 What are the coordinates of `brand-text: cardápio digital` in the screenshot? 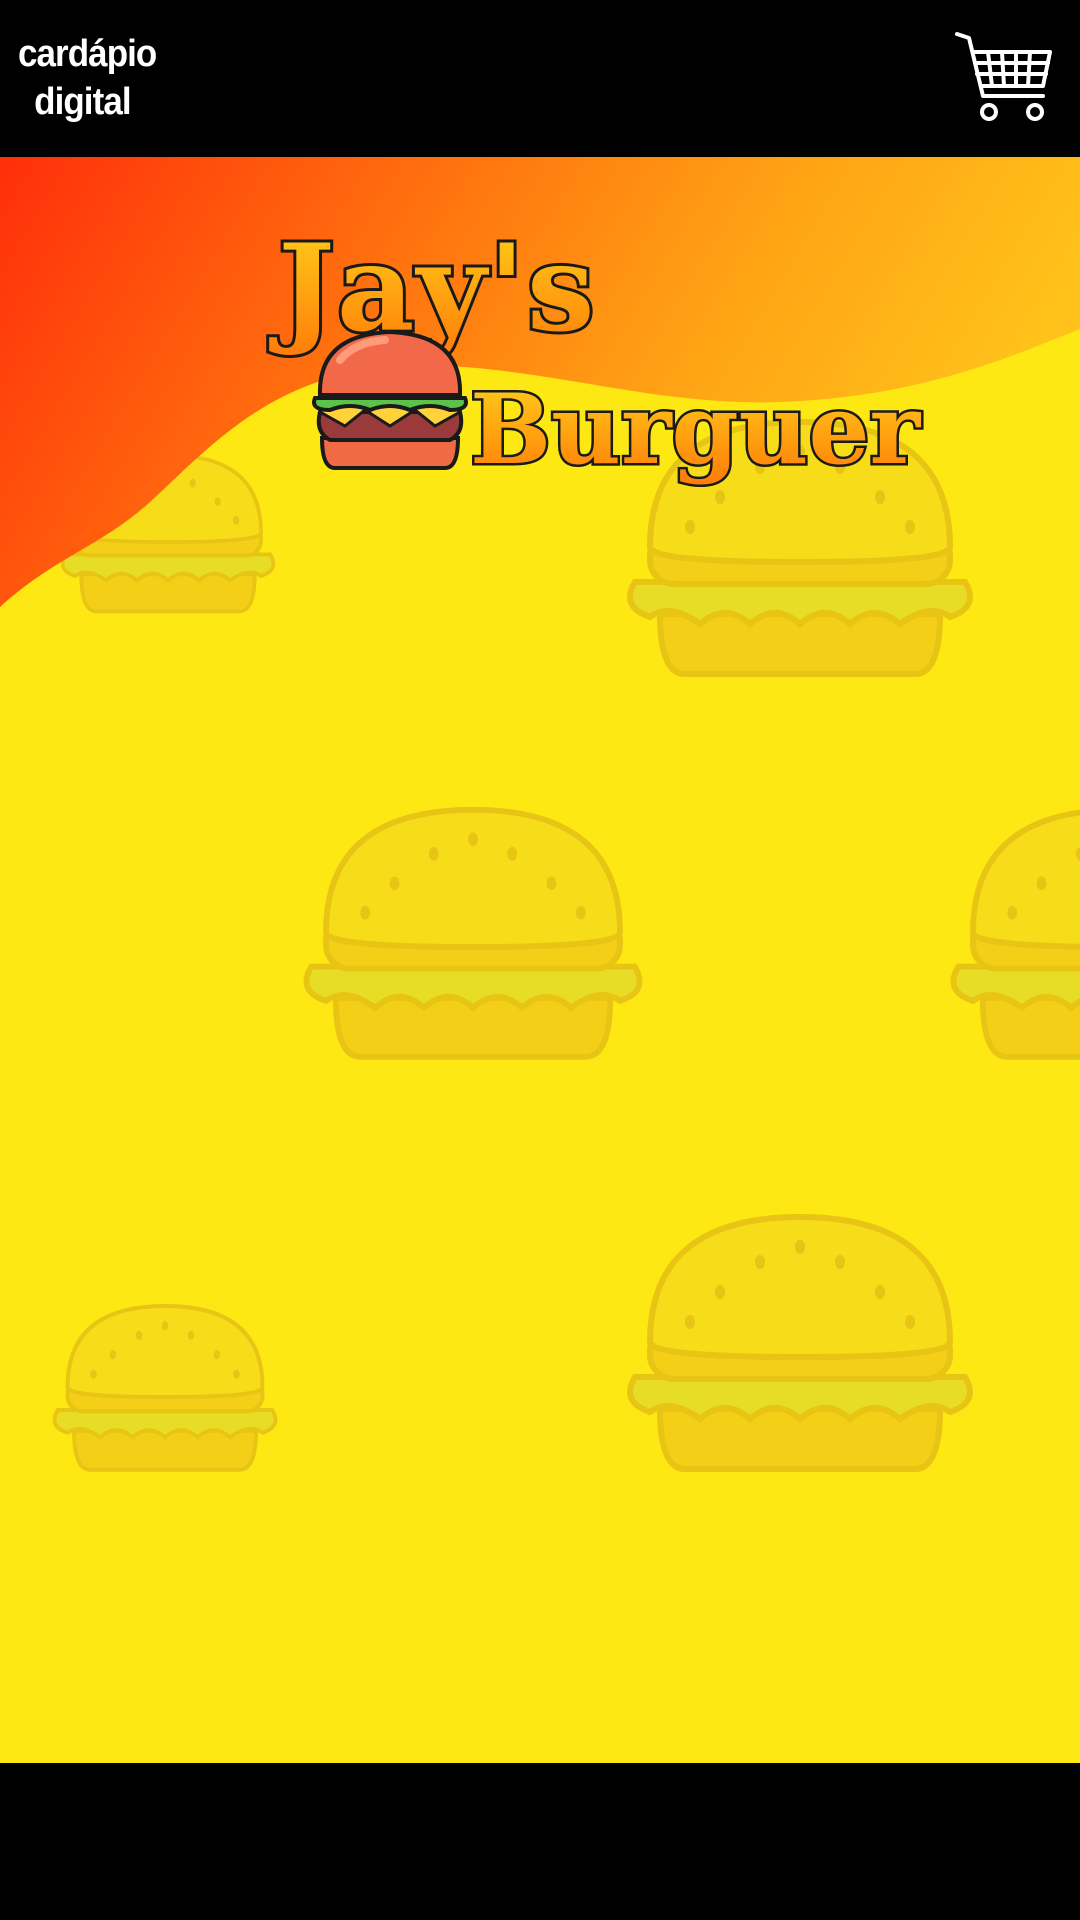 It's located at (87, 78).